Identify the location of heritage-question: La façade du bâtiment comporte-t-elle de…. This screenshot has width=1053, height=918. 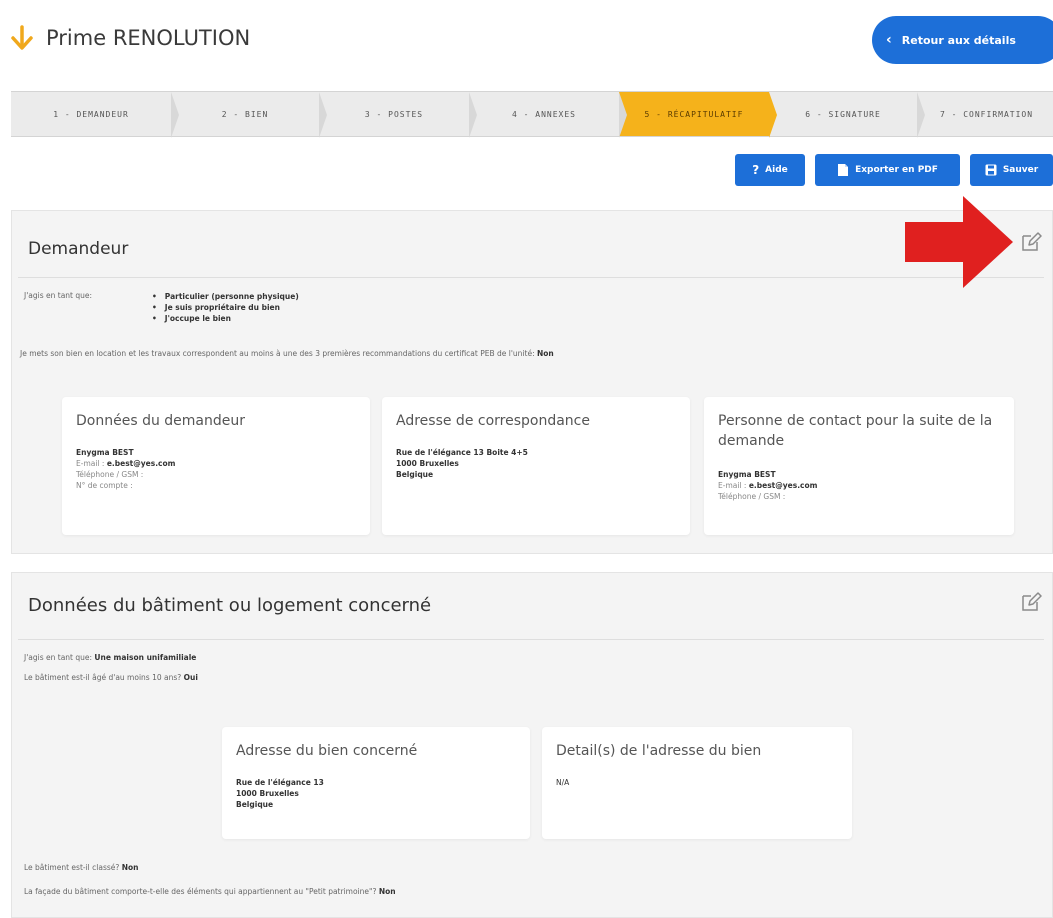
(200, 891).